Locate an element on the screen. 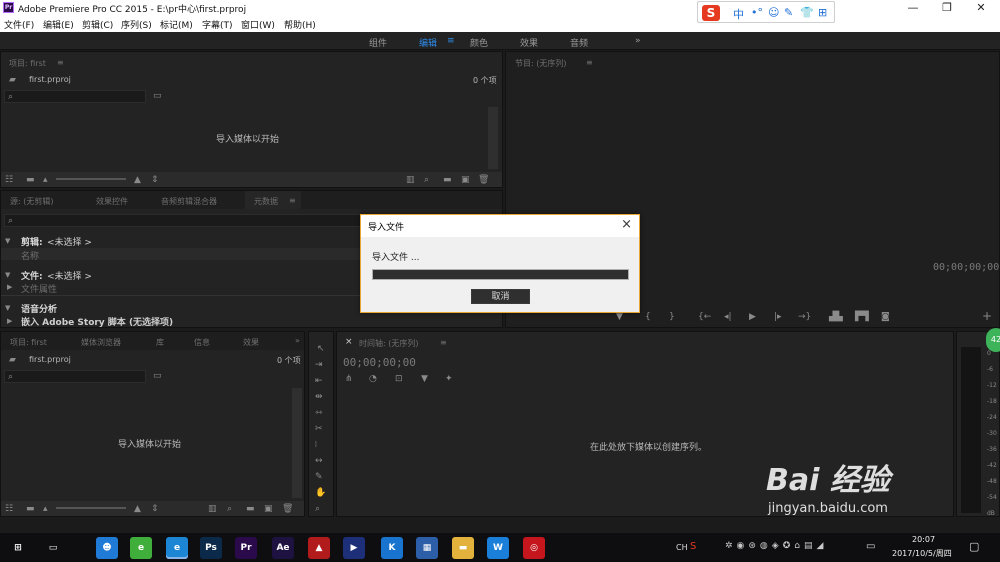 The height and width of the screenshot is (562, 1000). tab-libraries: 库 is located at coordinates (160, 342).